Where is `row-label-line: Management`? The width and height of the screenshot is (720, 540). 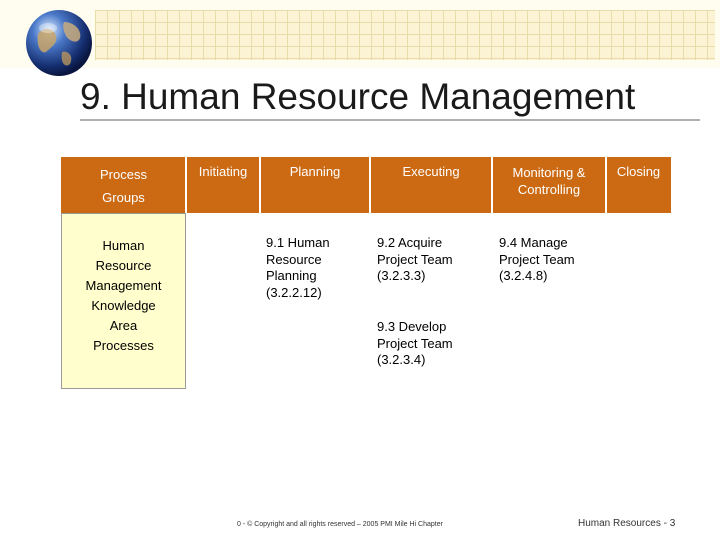
row-label-line: Management is located at coordinates (123, 285).